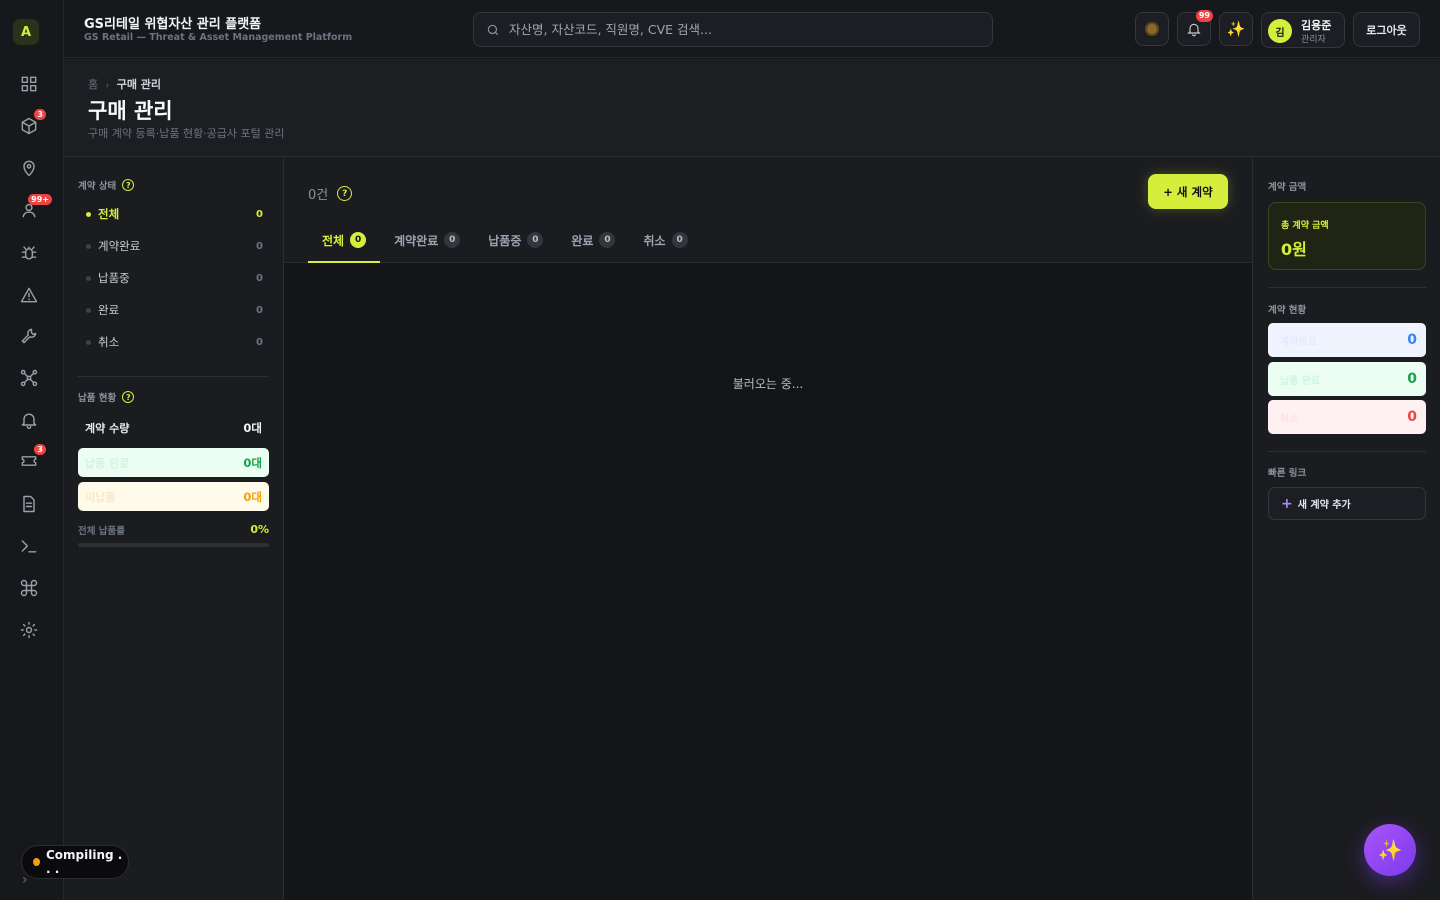 The width and height of the screenshot is (1440, 900). Describe the element at coordinates (515, 245) in the screenshot. I see `tab-delivering: 납품중 0` at that location.